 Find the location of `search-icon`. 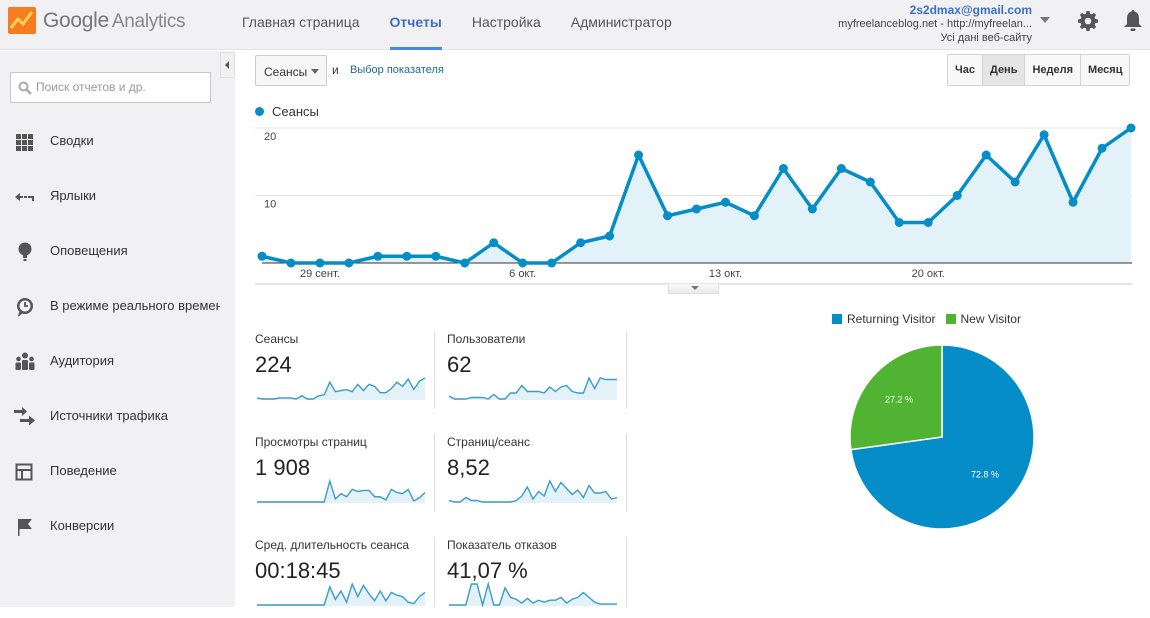

search-icon is located at coordinates (25, 88).